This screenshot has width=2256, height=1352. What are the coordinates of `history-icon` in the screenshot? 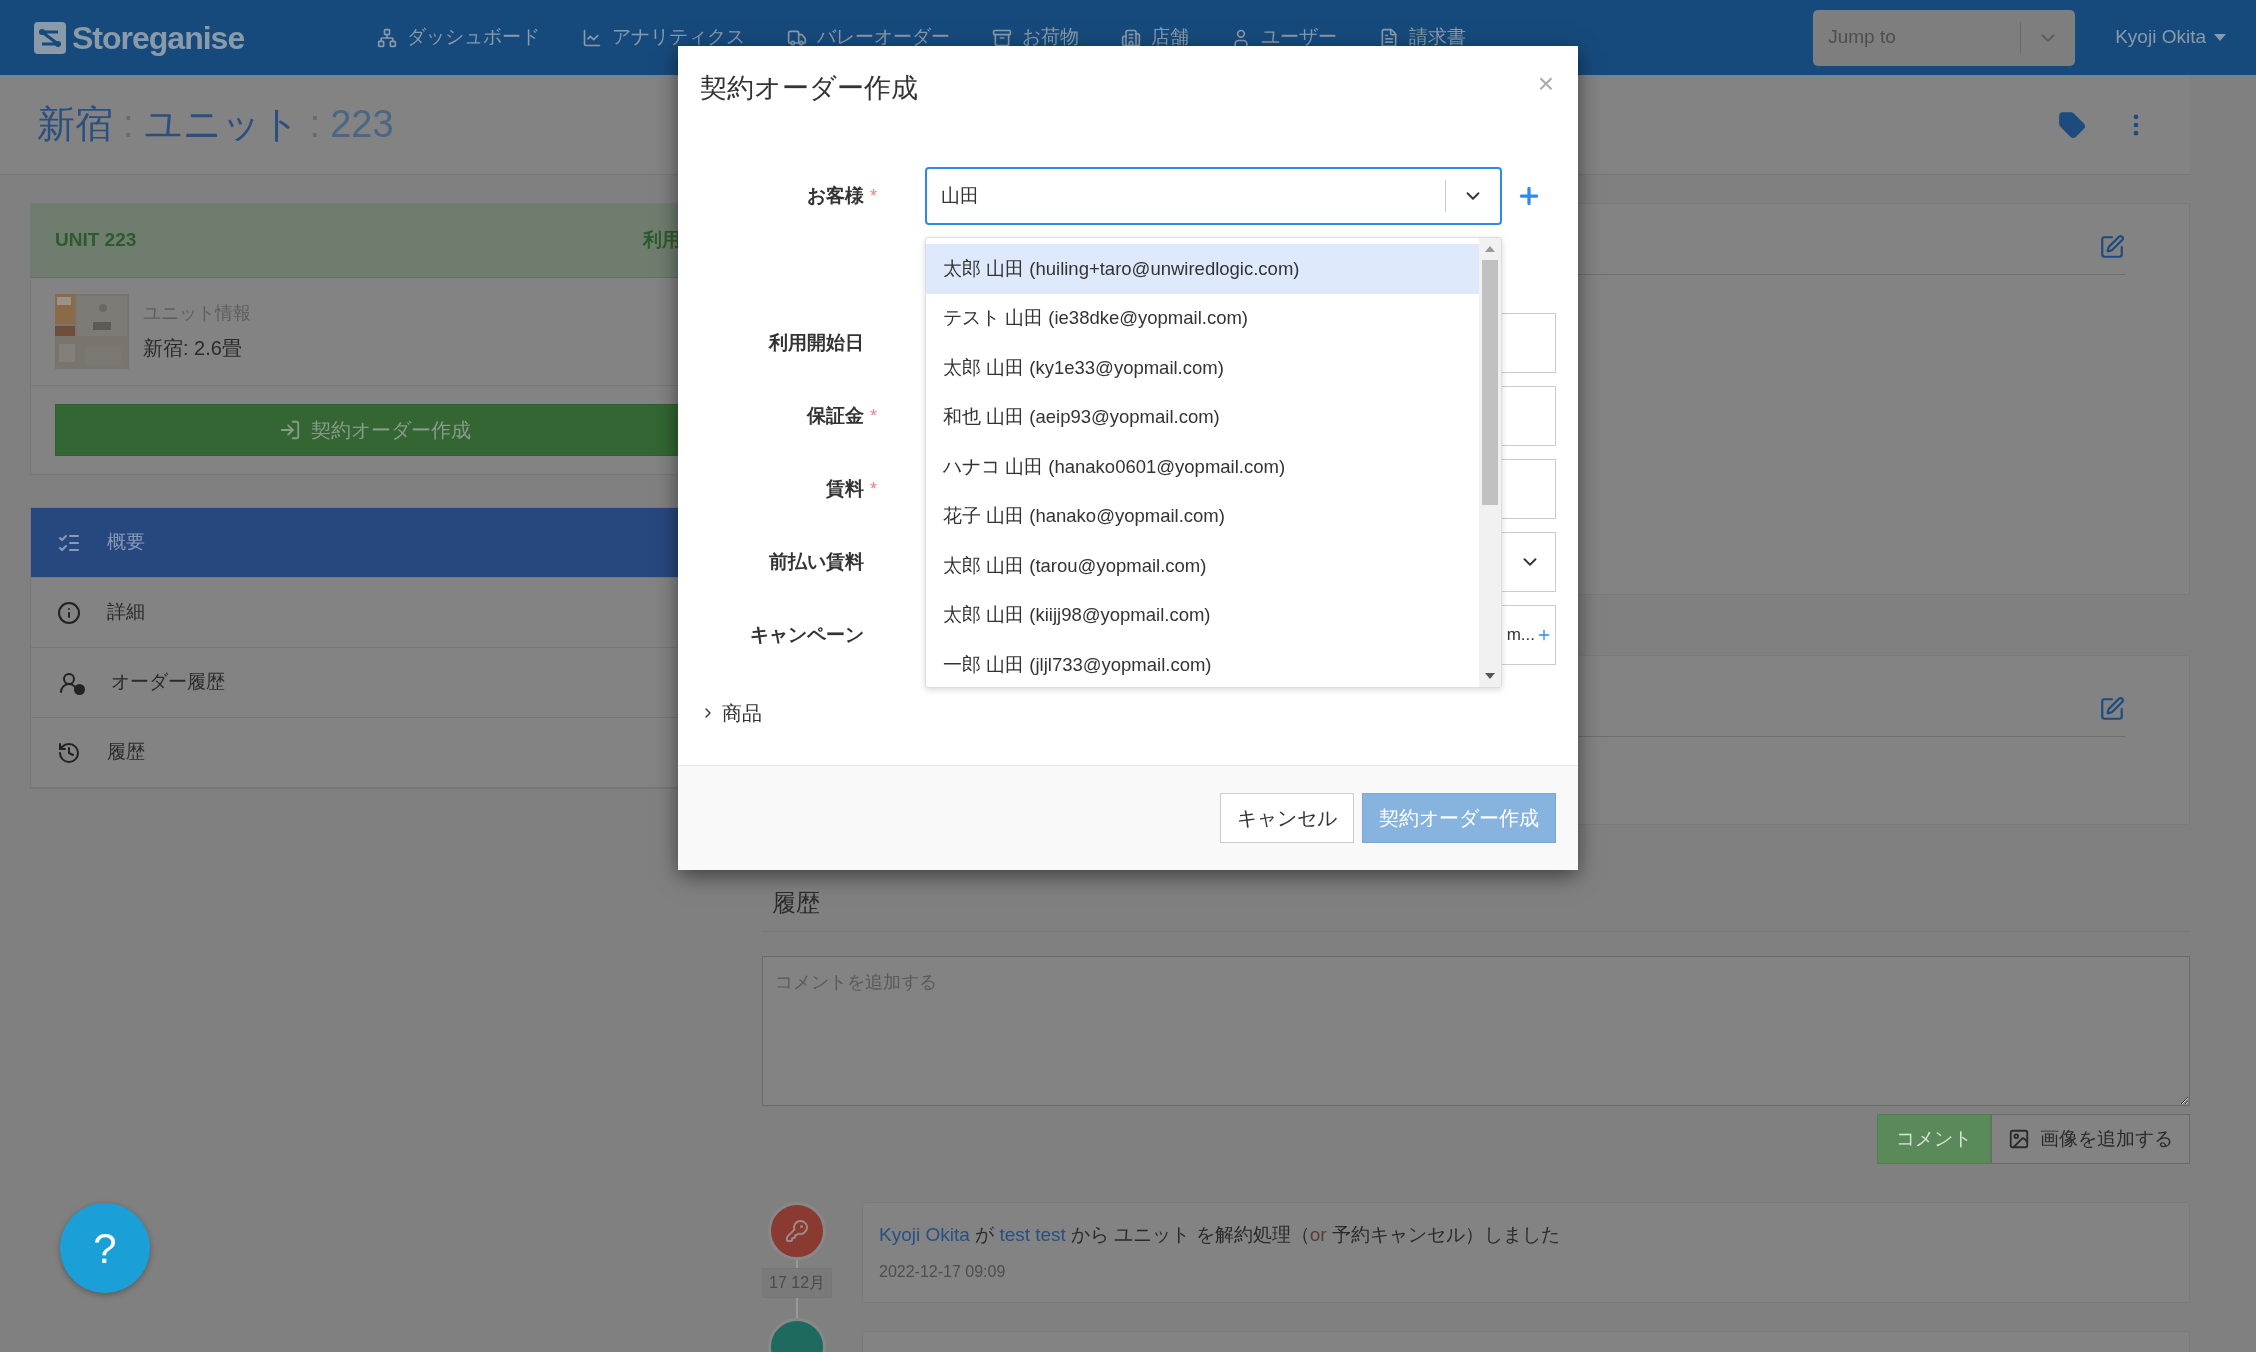 It's located at (69, 752).